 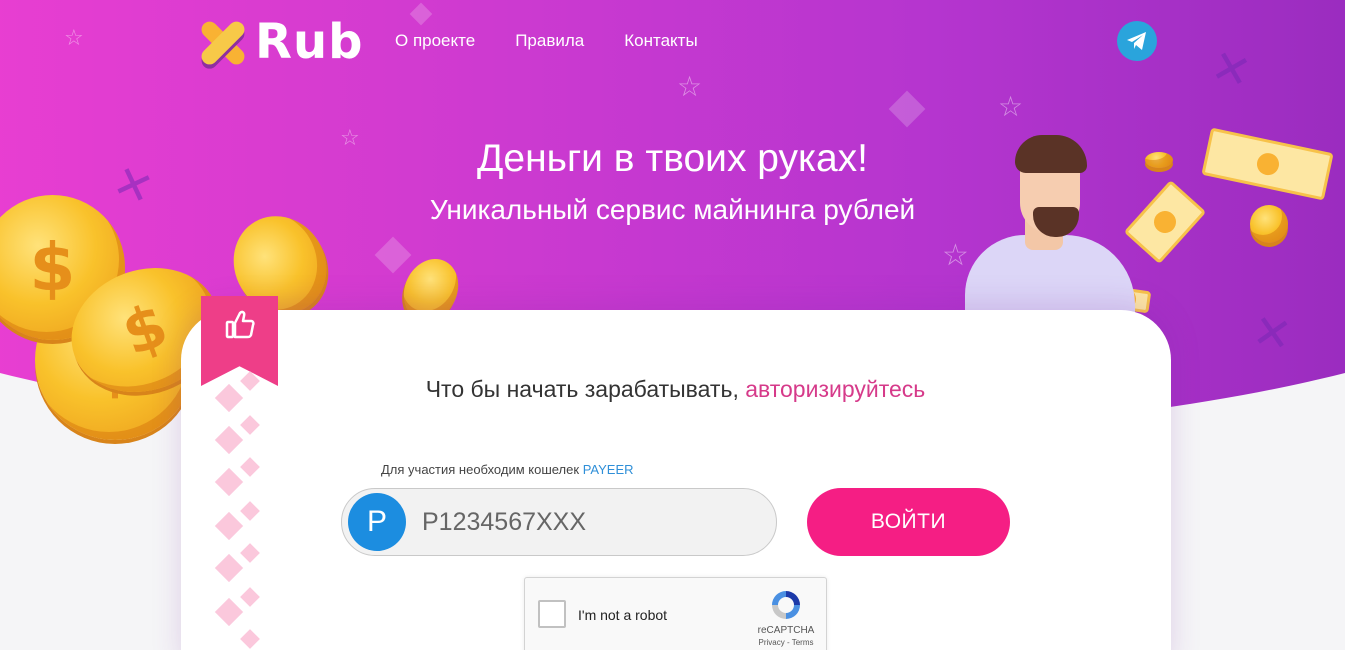 I want to click on recaptcha-brand: reCAPTCHA, so click(x=786, y=630).